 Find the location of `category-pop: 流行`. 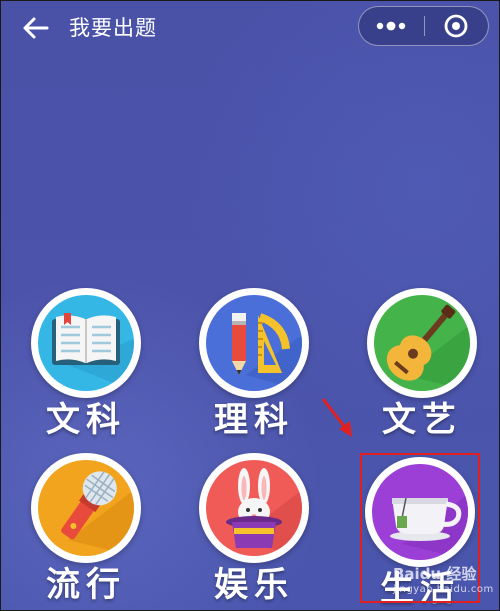

category-pop: 流行 is located at coordinates (86, 529).